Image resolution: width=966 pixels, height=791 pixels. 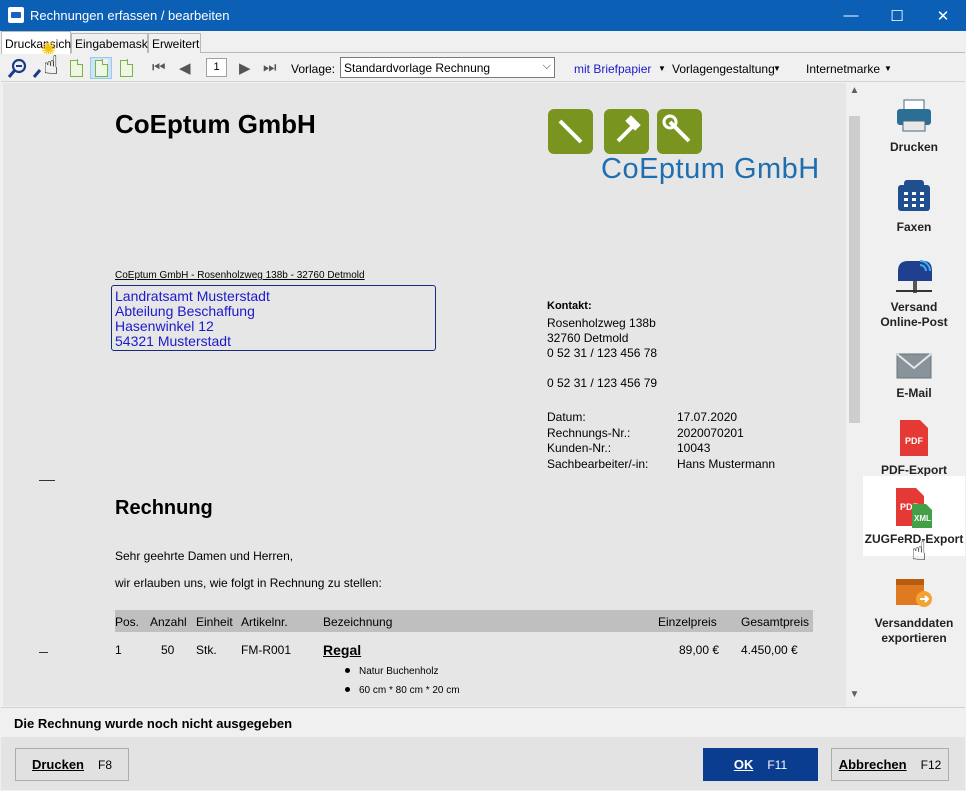 I want to click on last-page-icon: ⏭, so click(x=270, y=67).